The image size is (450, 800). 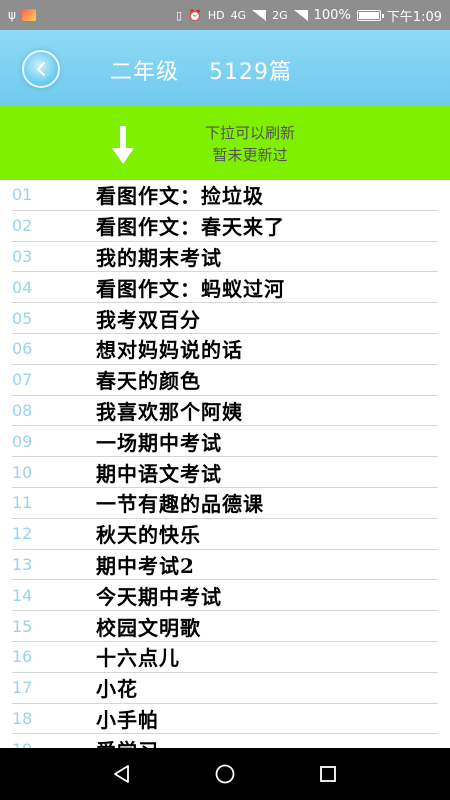 What do you see at coordinates (190, 227) in the screenshot?
I see `item-title: 看图作文：春天来了` at bounding box center [190, 227].